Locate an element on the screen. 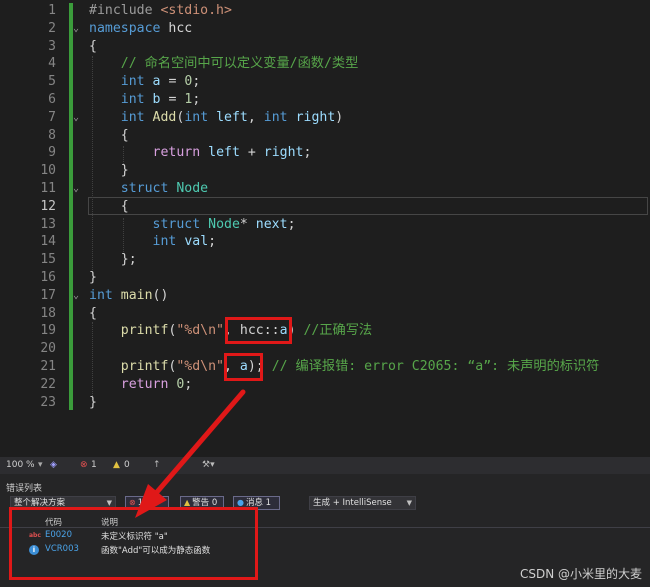 This screenshot has width=650, height=587. line-number: 10 is located at coordinates (48, 171).